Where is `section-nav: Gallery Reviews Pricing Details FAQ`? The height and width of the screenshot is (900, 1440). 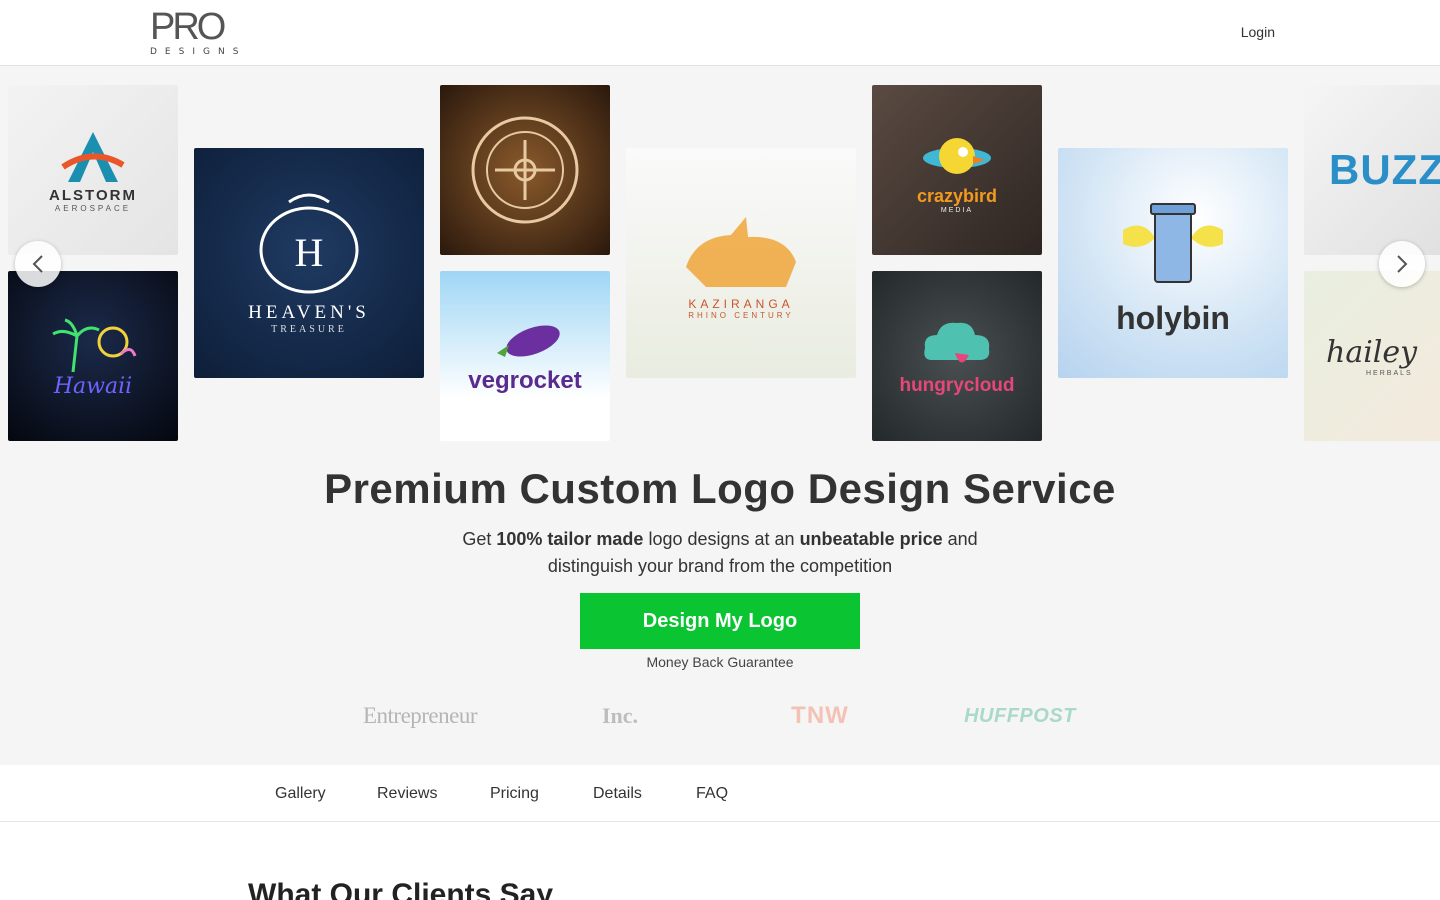 section-nav: Gallery Reviews Pricing Details FAQ is located at coordinates (720, 793).